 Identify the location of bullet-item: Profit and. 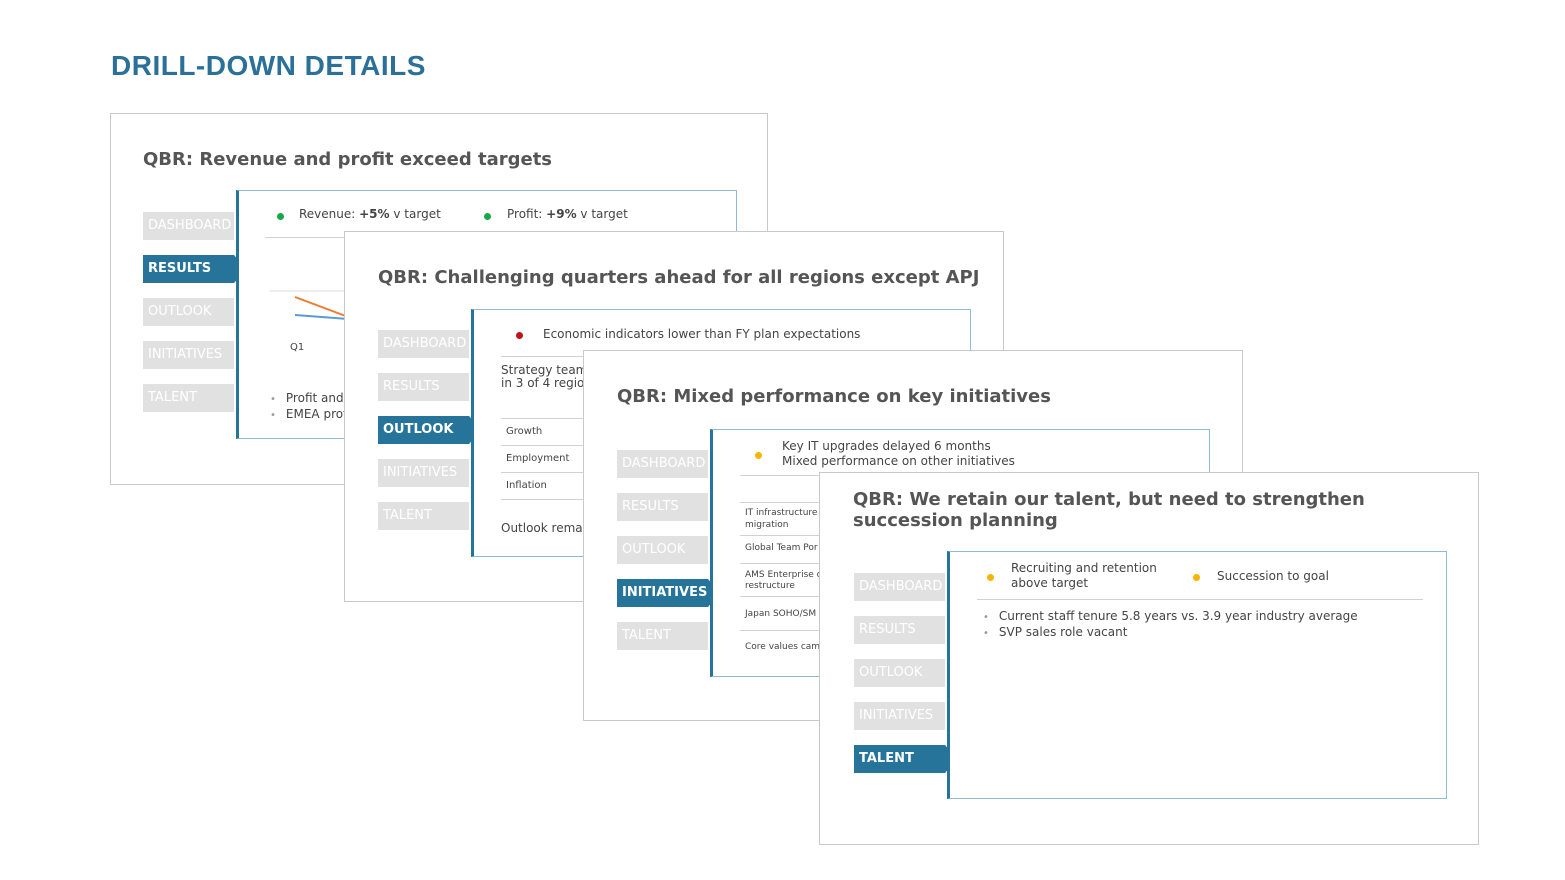
(308, 399).